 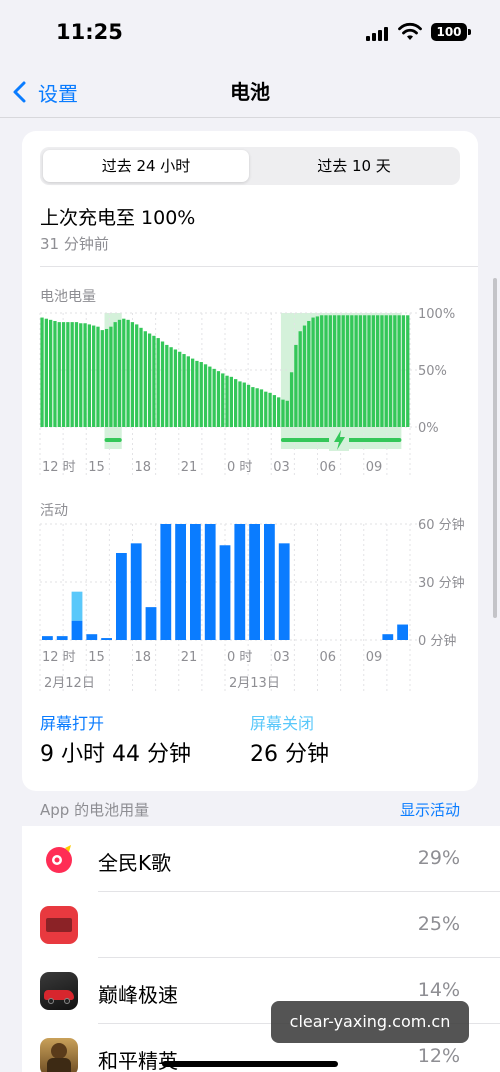 I want to click on x-tick-label: 03, so click(x=281, y=467).